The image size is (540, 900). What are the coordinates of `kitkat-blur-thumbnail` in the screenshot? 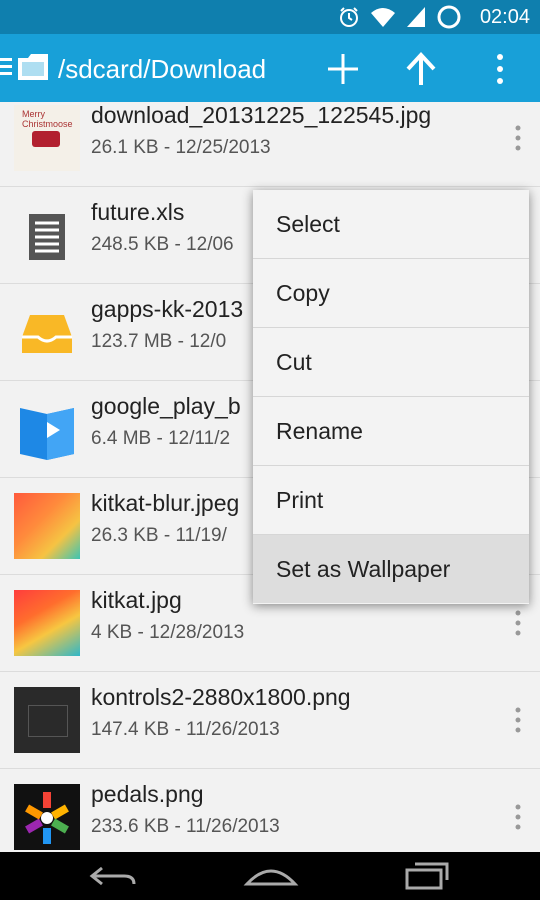 It's located at (47, 526).